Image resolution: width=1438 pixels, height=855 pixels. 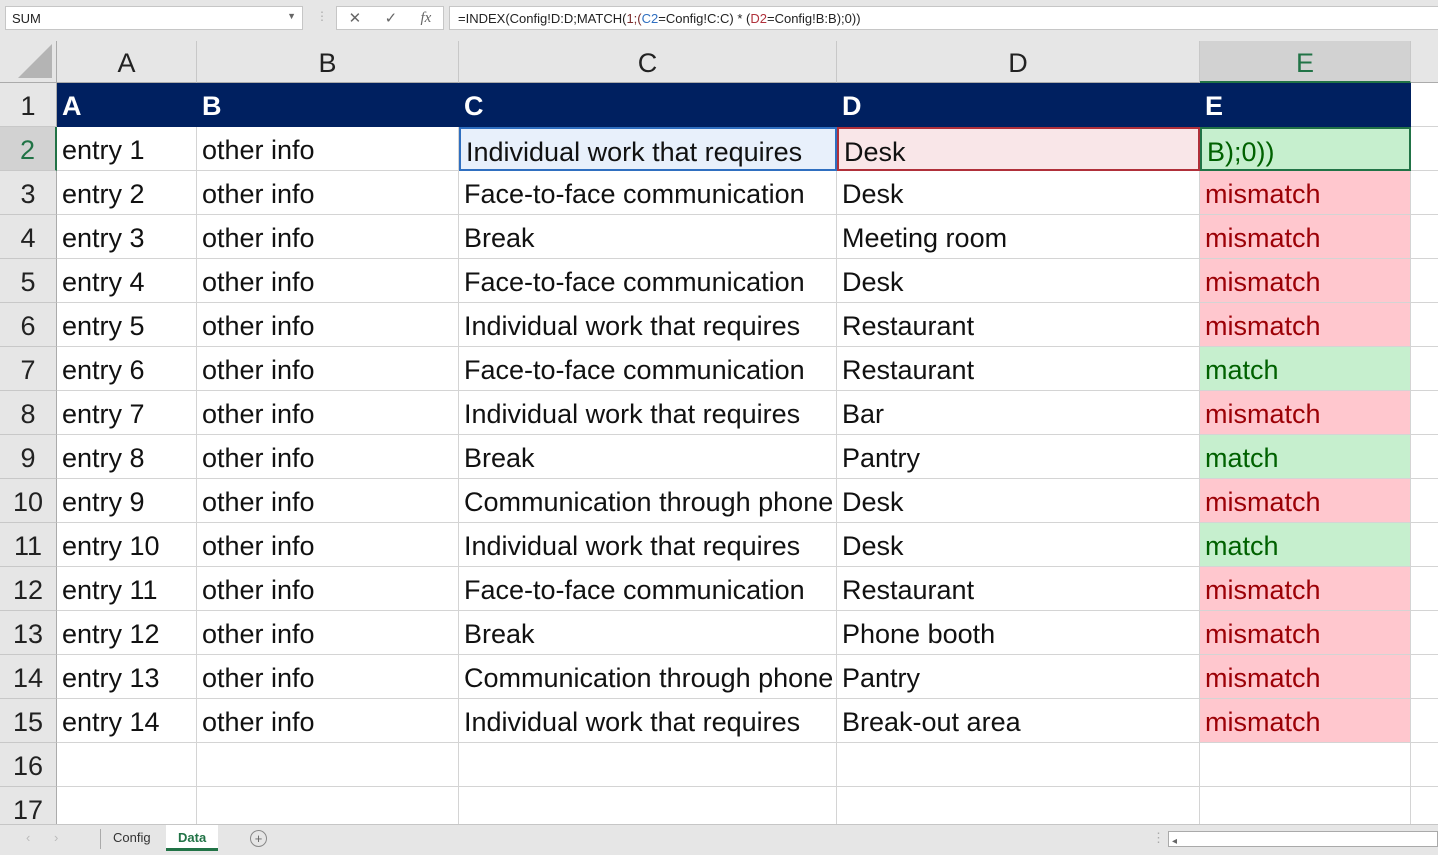 What do you see at coordinates (648, 457) in the screenshot?
I see `cell-c9: Break` at bounding box center [648, 457].